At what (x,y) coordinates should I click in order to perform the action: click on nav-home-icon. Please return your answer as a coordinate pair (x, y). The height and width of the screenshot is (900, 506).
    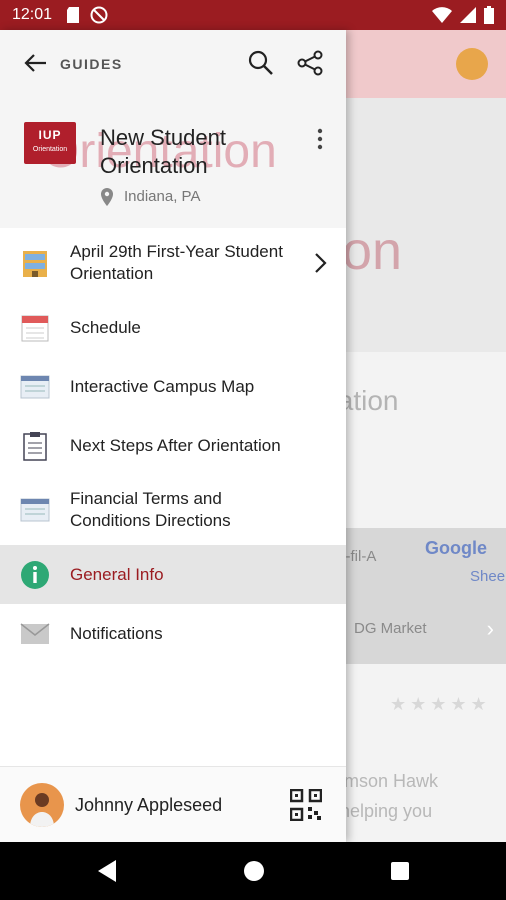
    Looking at the image, I should click on (254, 871).